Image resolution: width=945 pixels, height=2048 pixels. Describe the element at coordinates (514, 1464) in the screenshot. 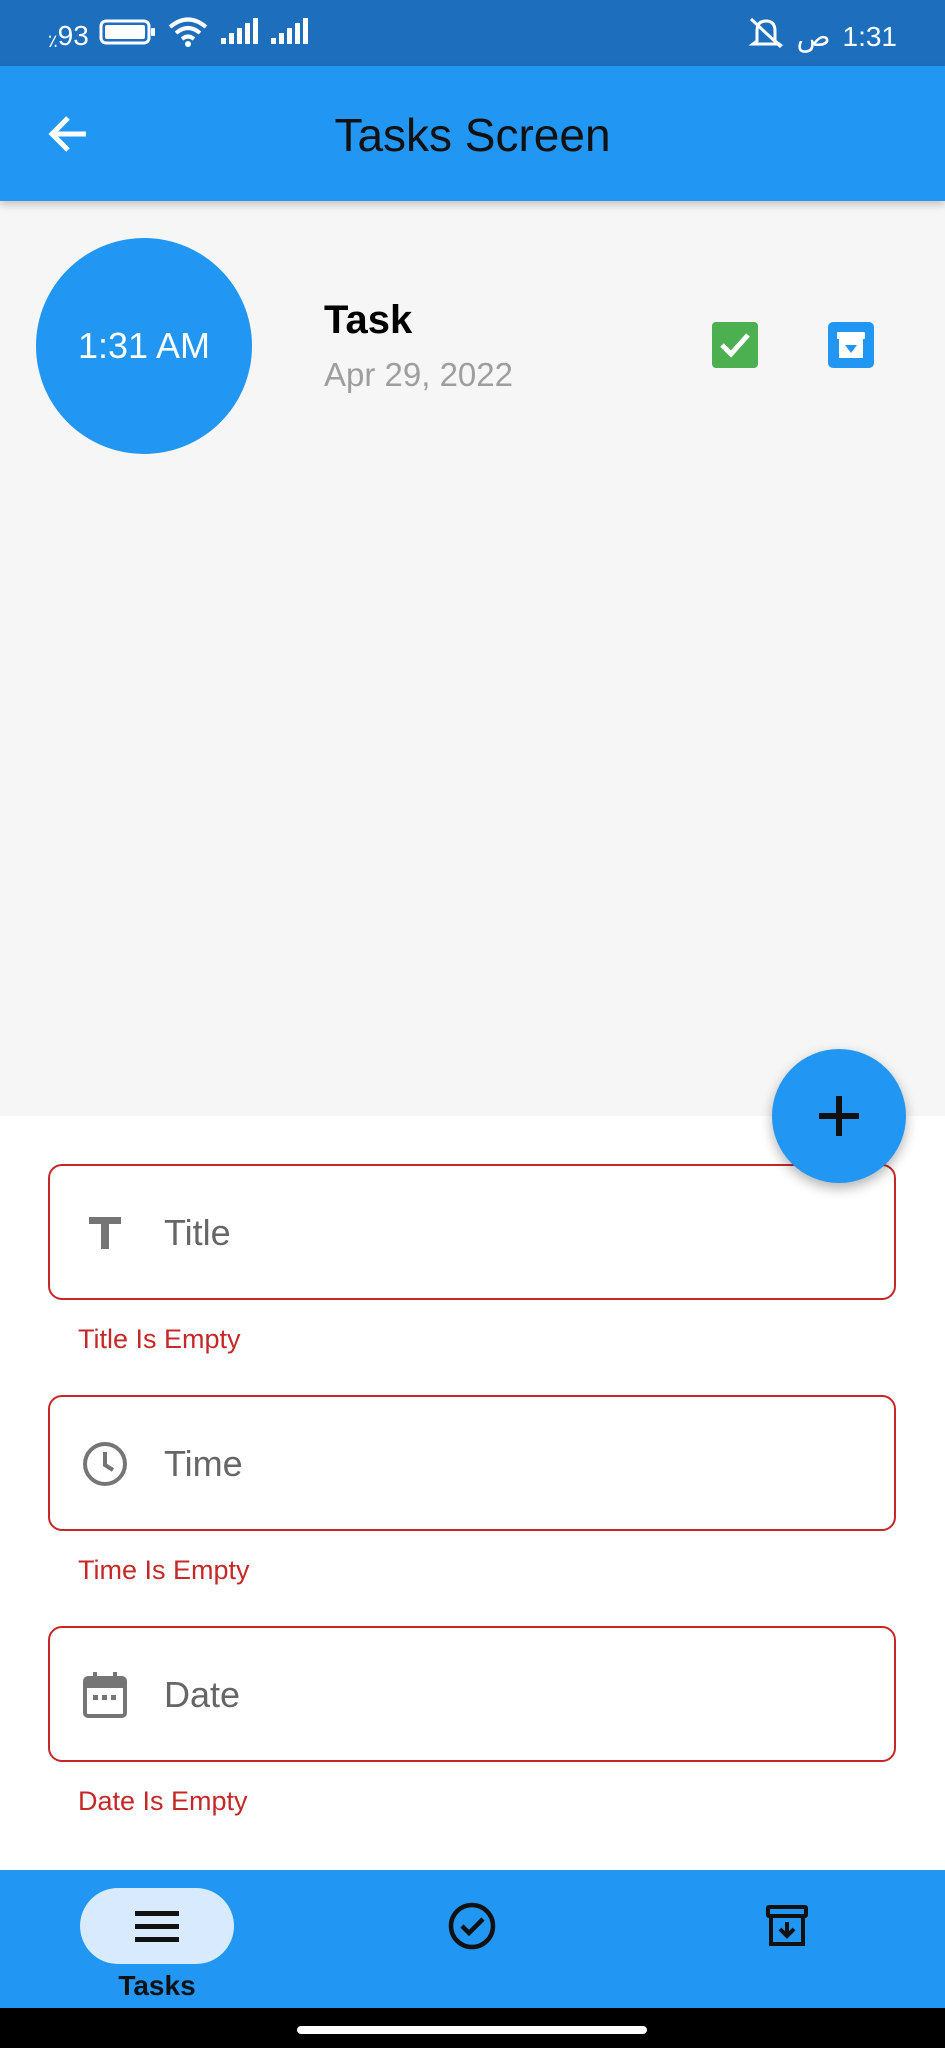

I see `time-input` at that location.